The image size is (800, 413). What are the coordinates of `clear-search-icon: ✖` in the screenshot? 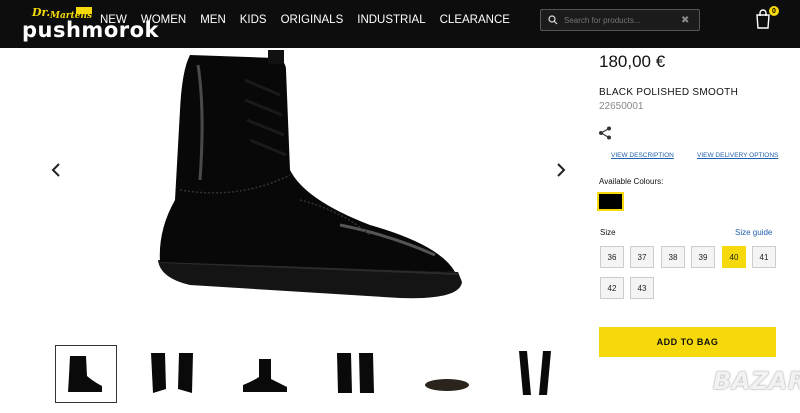 It's located at (685, 20).